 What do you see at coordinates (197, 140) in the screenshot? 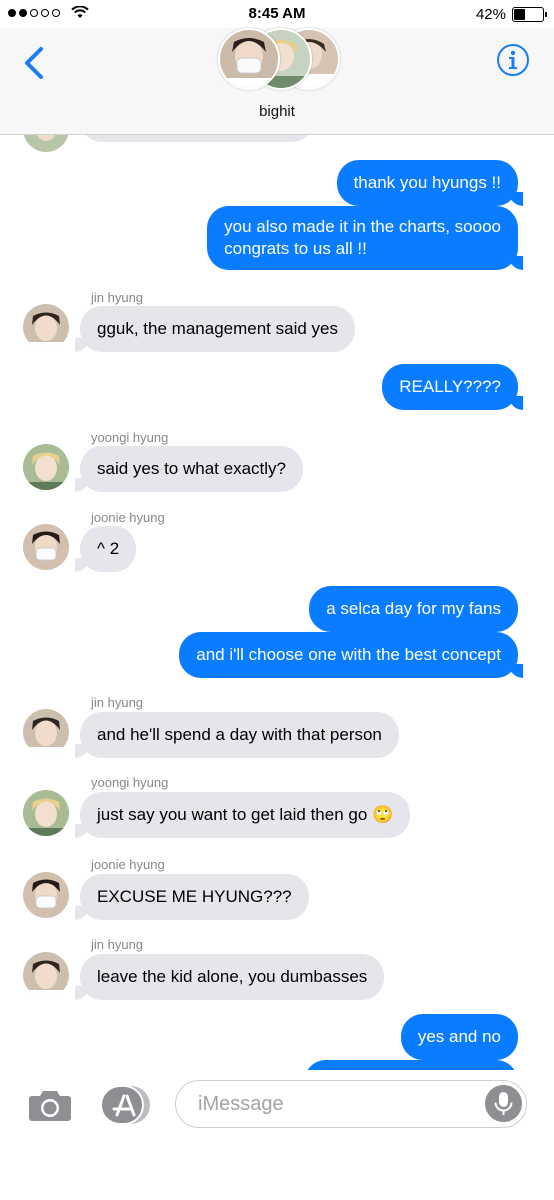
I see `message-bubble-received` at bounding box center [197, 140].